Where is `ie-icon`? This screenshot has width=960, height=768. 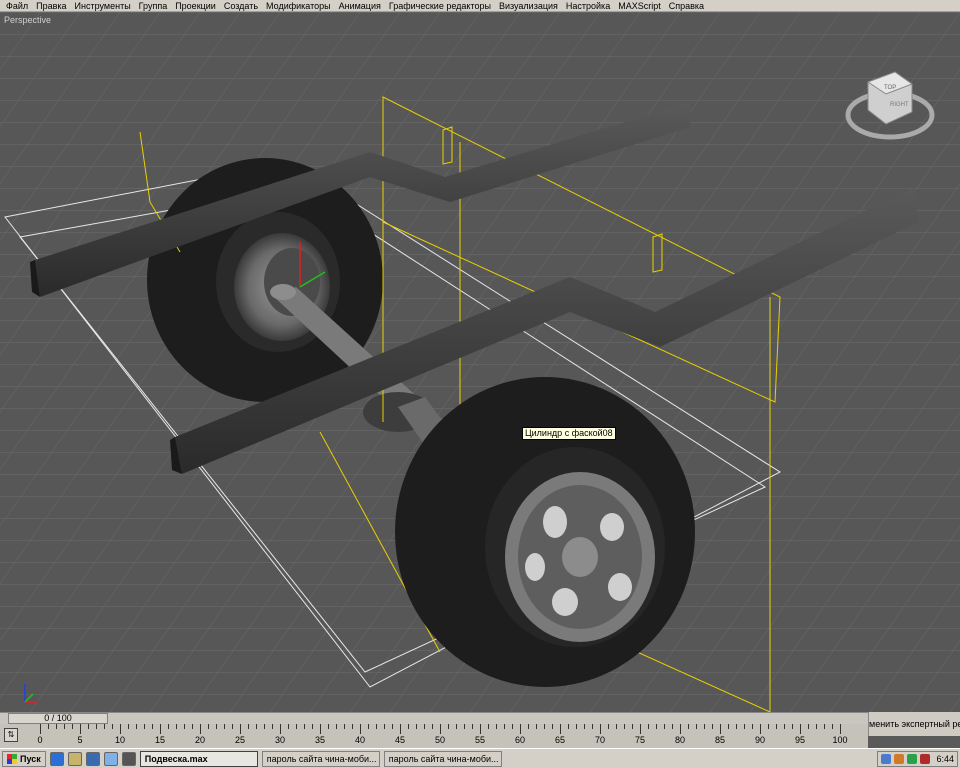 ie-icon is located at coordinates (56, 758).